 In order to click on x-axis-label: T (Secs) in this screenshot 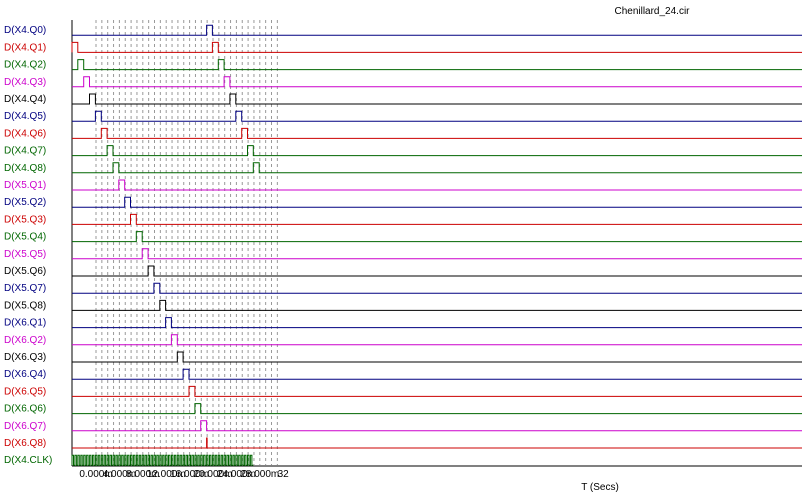, I will do `click(600, 487)`.